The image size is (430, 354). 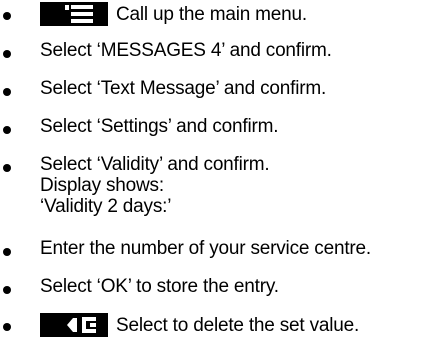 What do you see at coordinates (186, 50) in the screenshot?
I see `step-text: Select ‘MESSAGES 4’ and confirm.` at bounding box center [186, 50].